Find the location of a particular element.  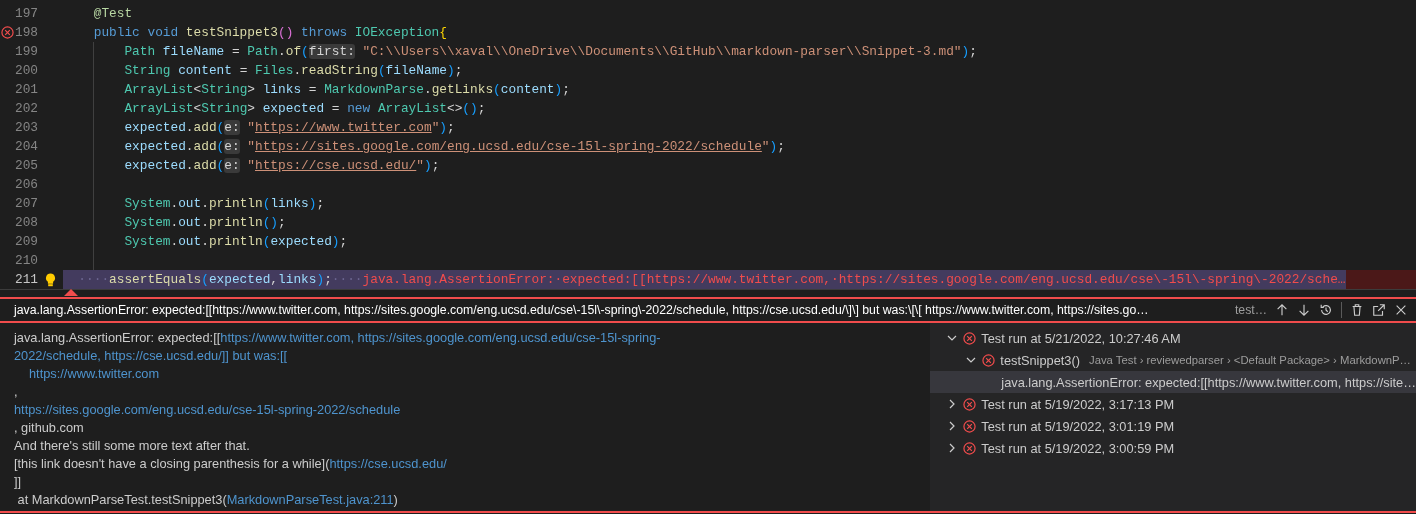

line-number: 198 is located at coordinates (26, 33).